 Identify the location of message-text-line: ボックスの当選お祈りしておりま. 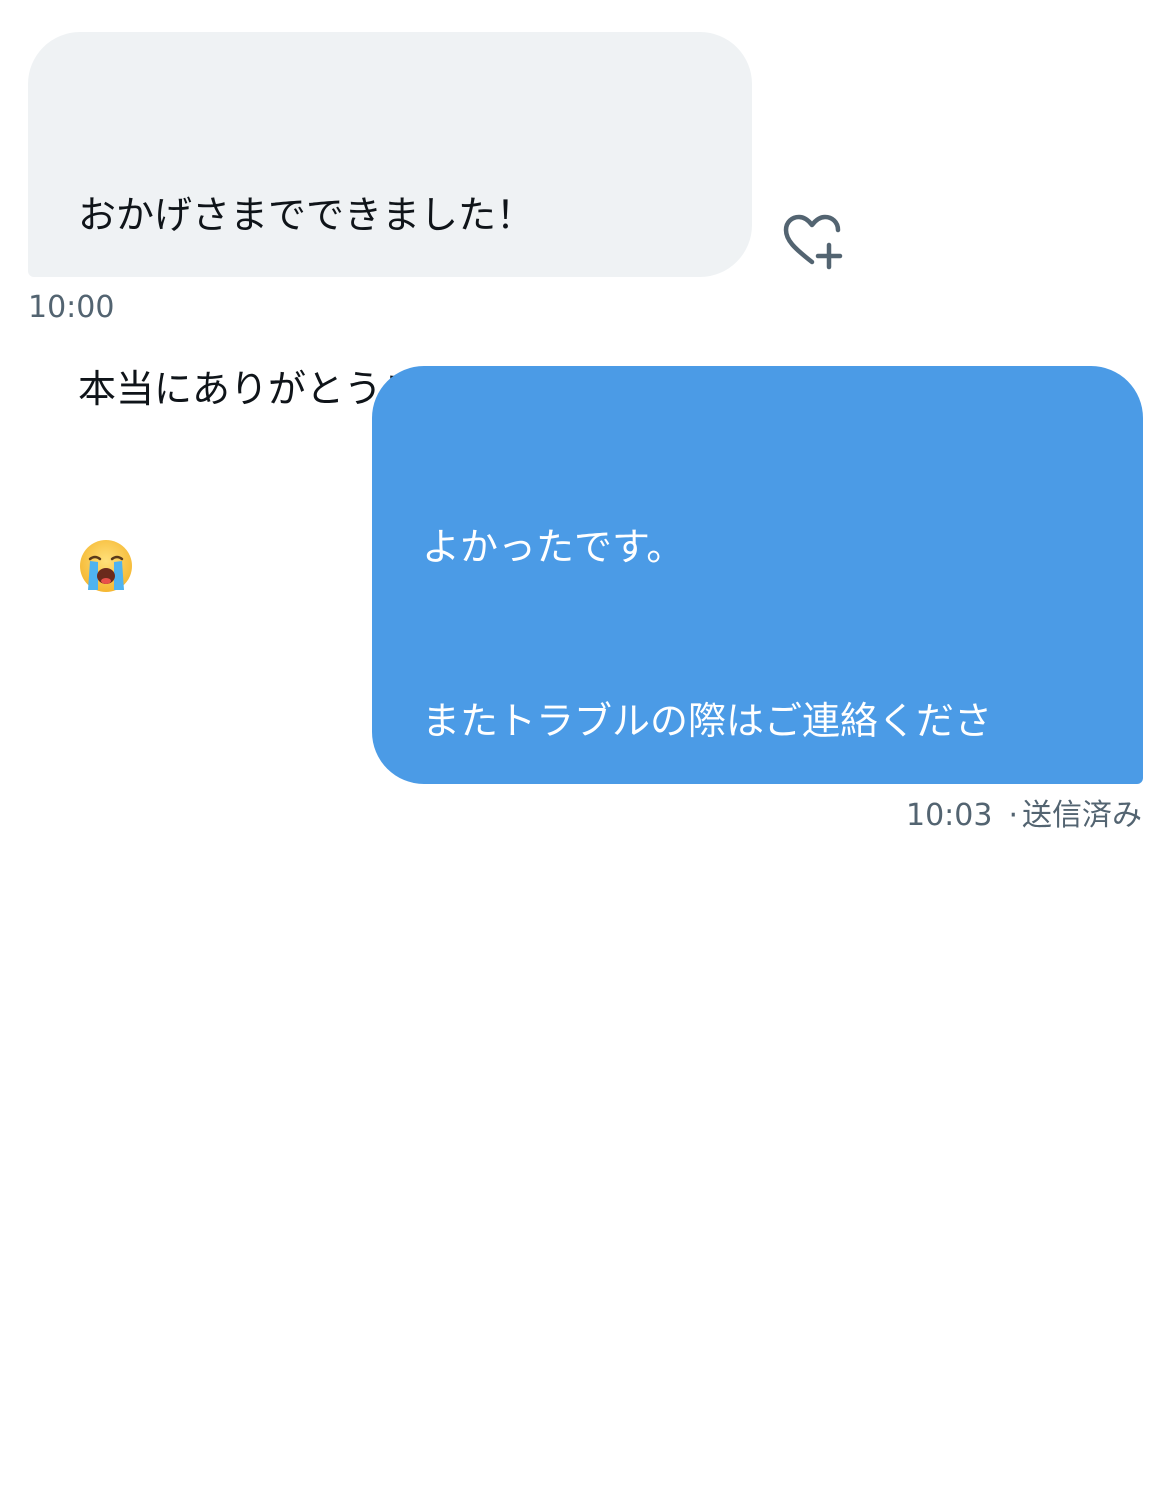
(705, 1069).